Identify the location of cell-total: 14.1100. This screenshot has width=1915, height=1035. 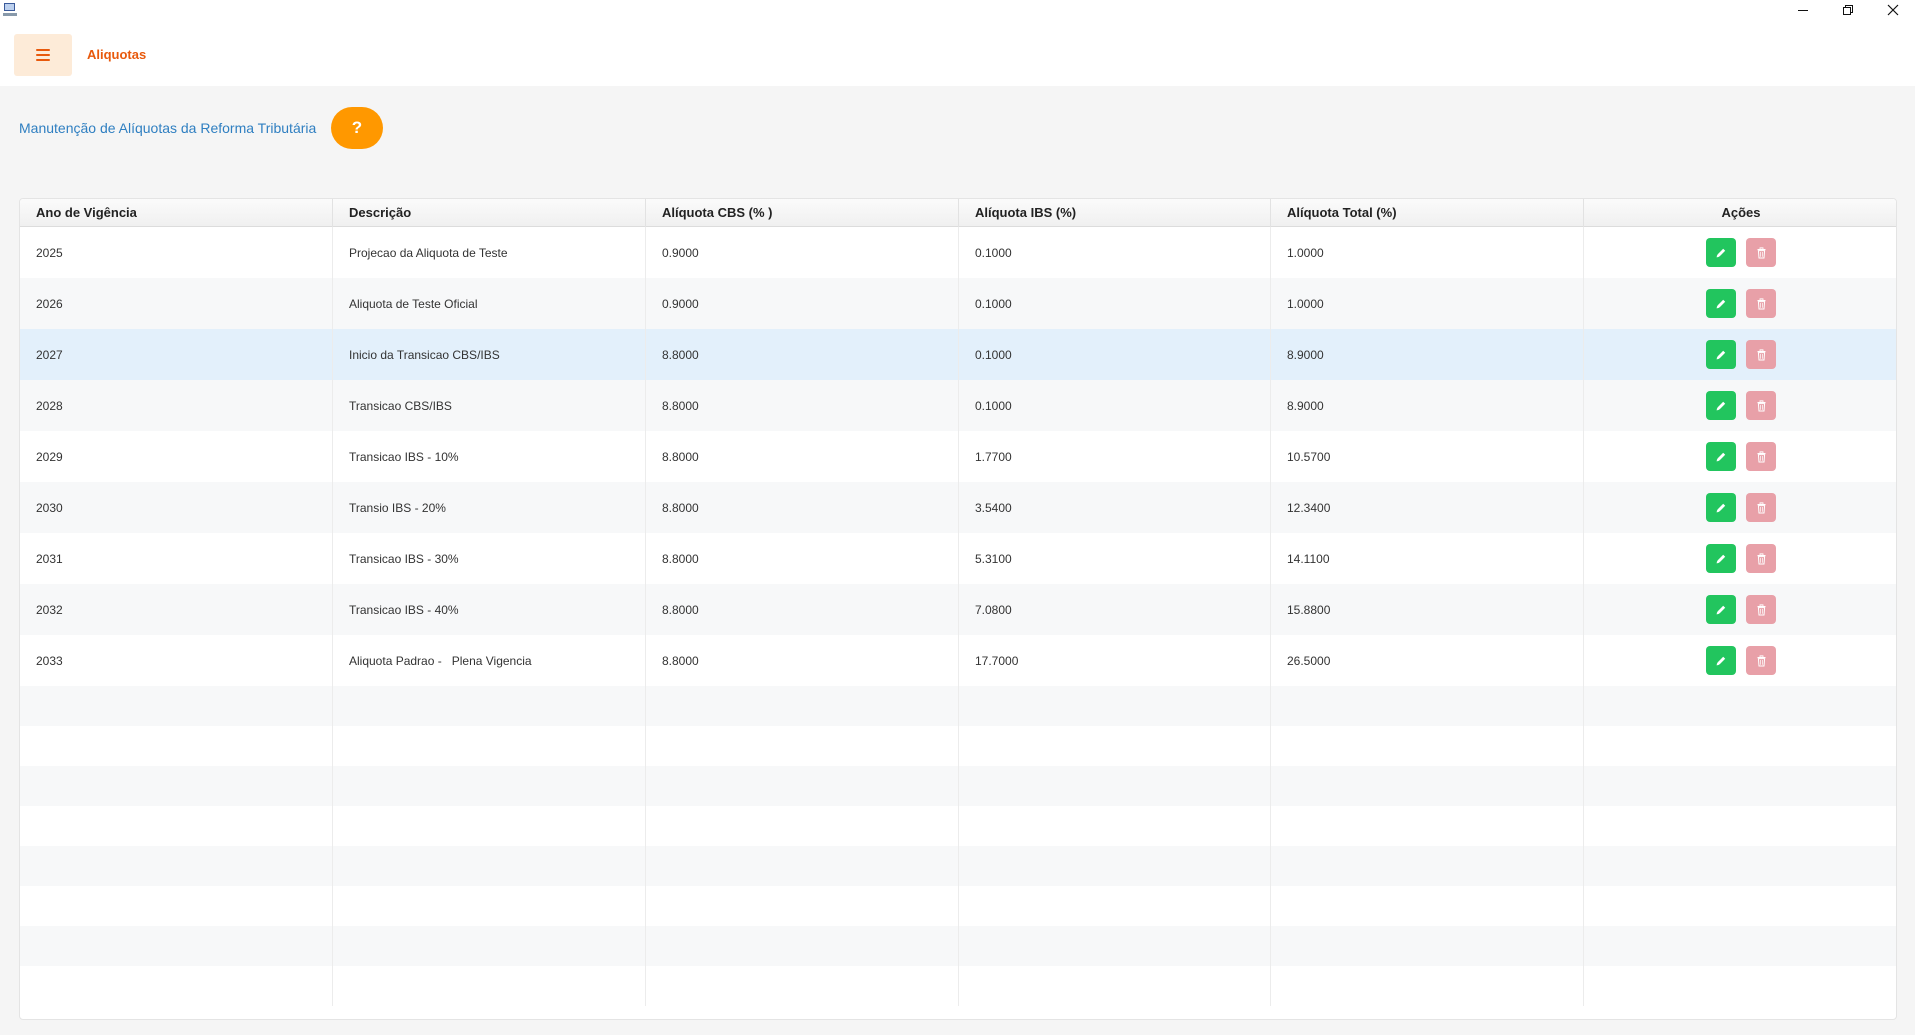
(1427, 558).